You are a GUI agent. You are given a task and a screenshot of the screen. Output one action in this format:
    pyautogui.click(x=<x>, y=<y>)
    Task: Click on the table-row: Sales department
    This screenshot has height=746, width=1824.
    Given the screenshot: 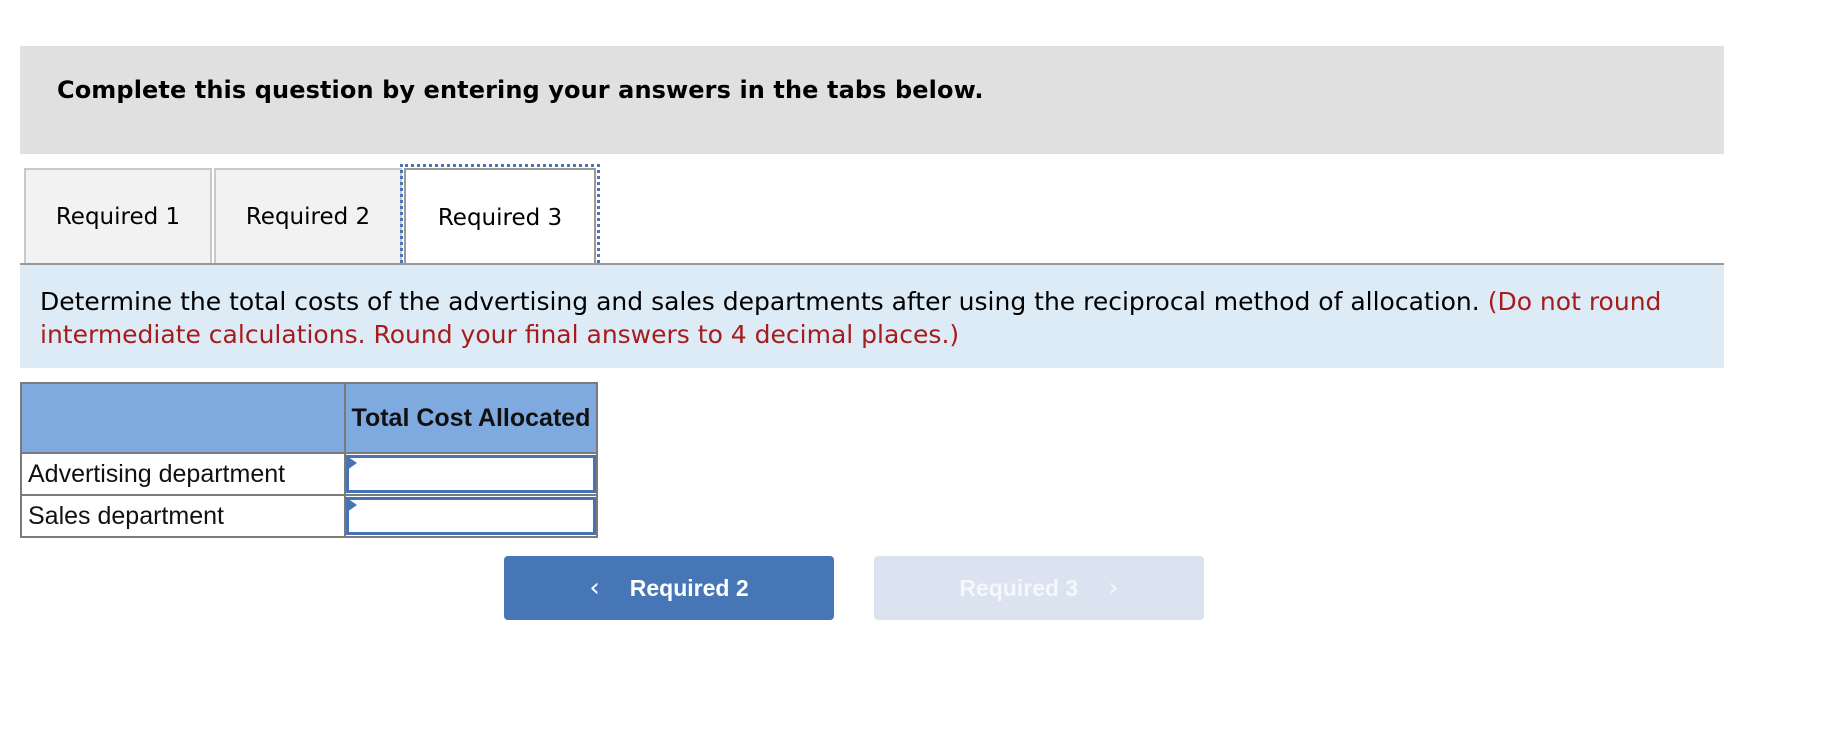 What is the action you would take?
    pyautogui.click(x=309, y=516)
    